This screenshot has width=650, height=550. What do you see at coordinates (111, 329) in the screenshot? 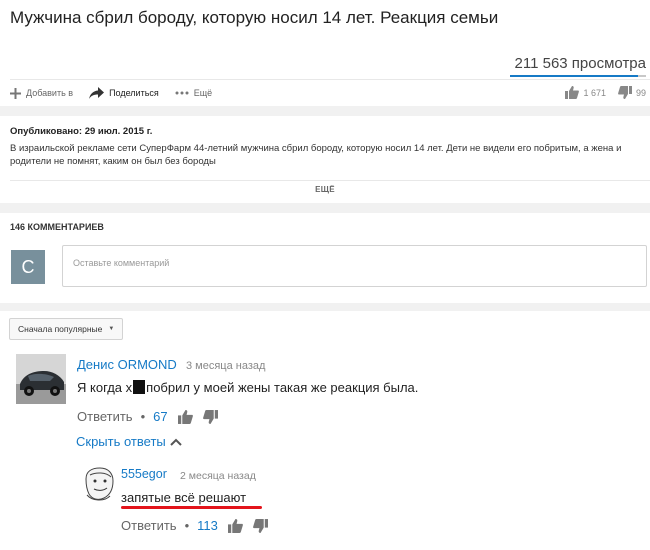
I see `caret-down-icon: ▼` at bounding box center [111, 329].